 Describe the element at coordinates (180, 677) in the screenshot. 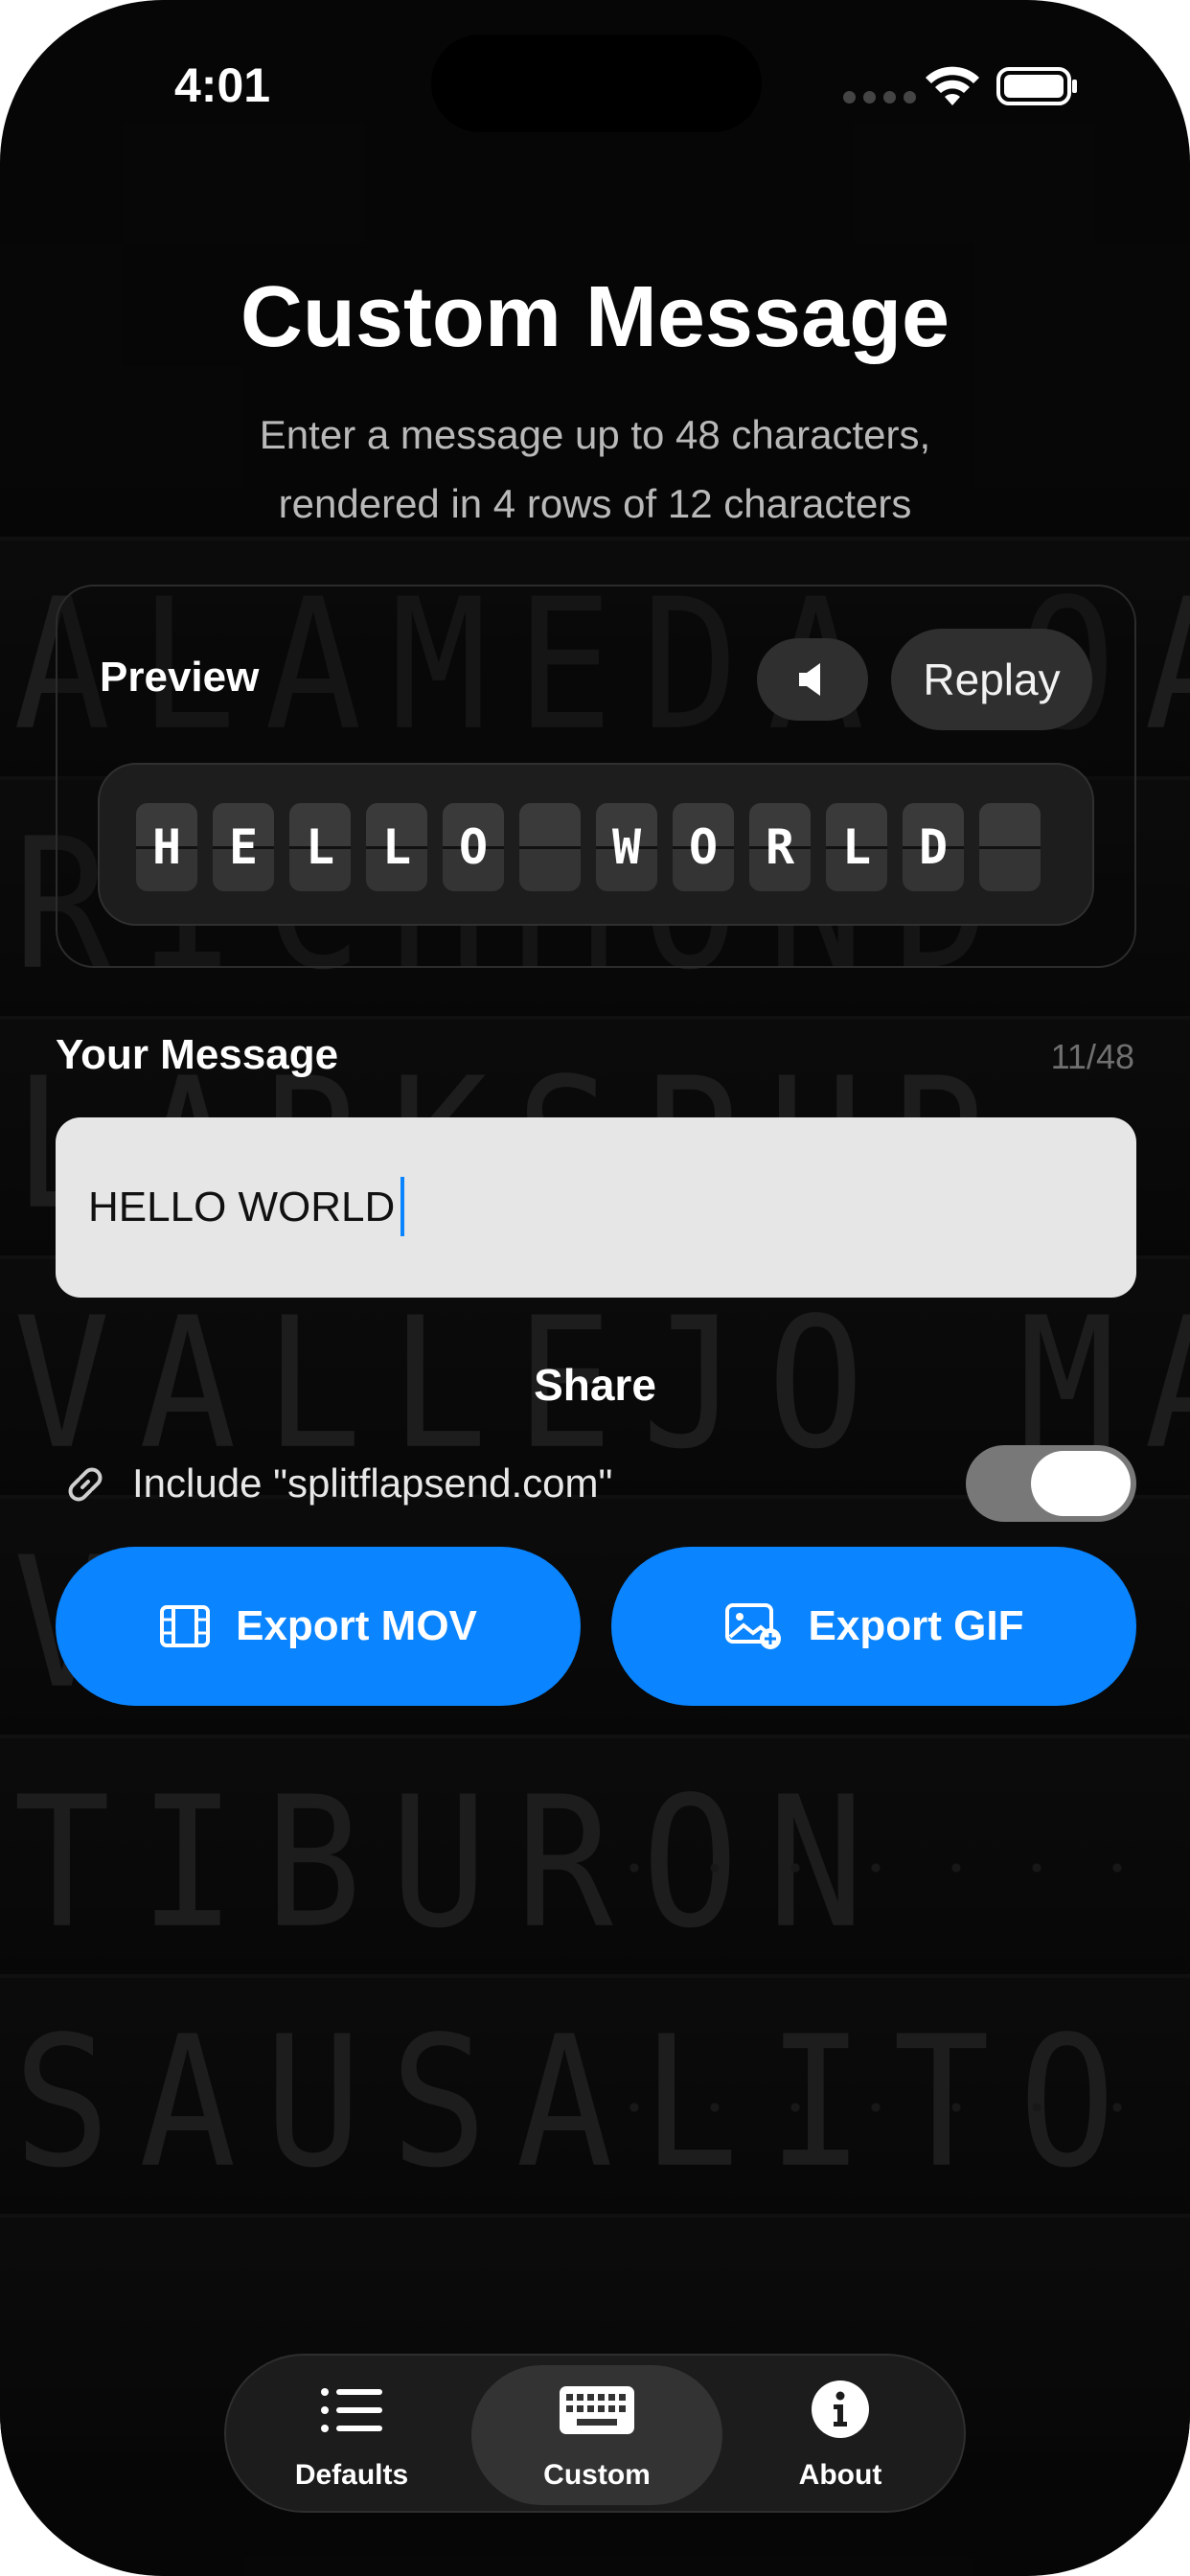

I see `preview-label: Preview` at that location.